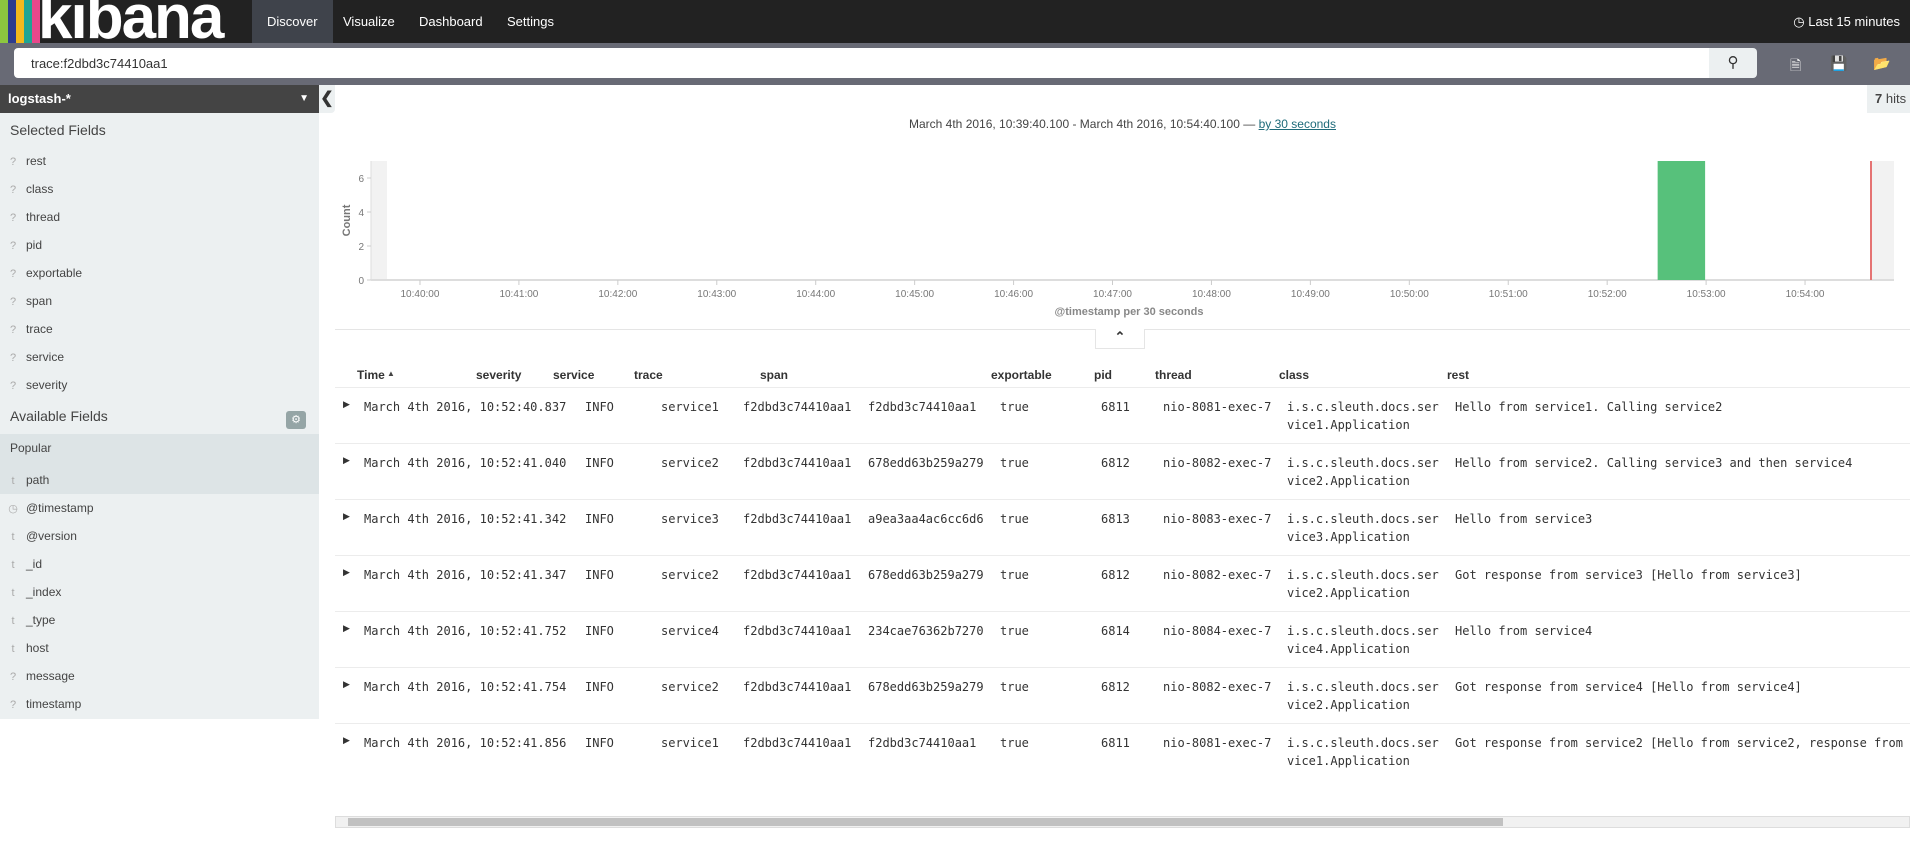 The width and height of the screenshot is (1910, 843). What do you see at coordinates (1589, 407) in the screenshot?
I see `cell-rest: Hello from service1. Calling service2` at bounding box center [1589, 407].